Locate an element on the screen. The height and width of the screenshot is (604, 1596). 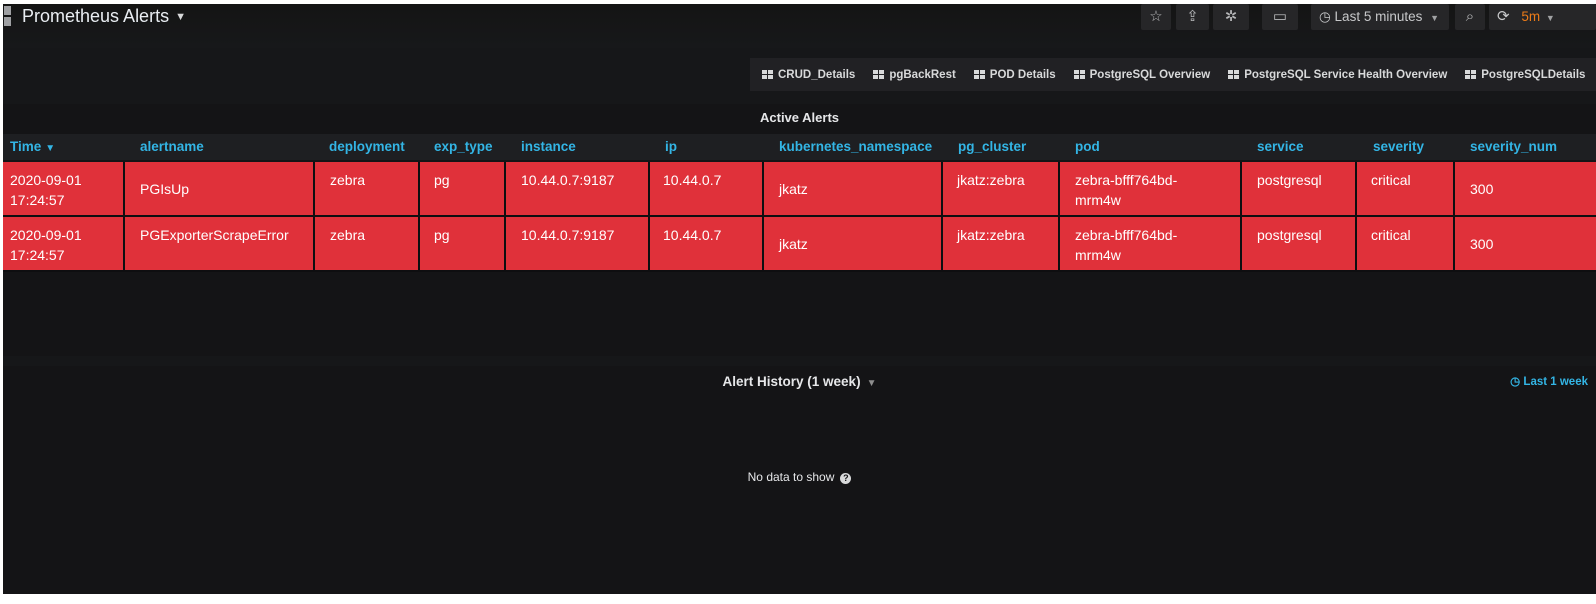
no-data-text: No data to show is located at coordinates (791, 477).